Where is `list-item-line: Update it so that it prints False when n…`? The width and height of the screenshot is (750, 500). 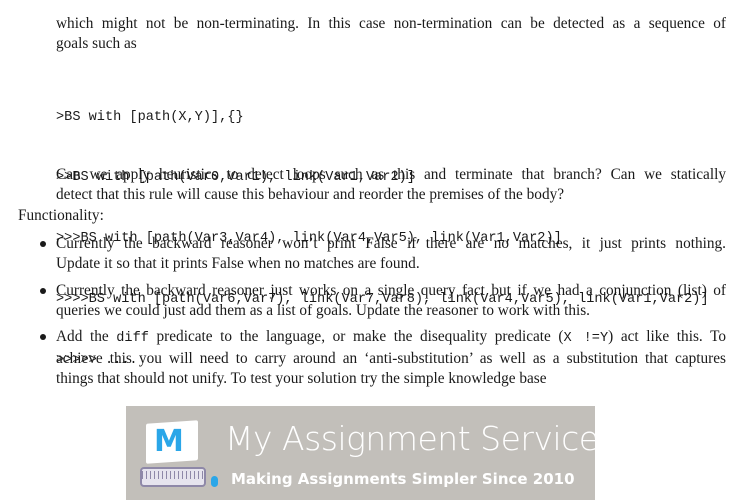
list-item-line: Update it so that it prints False when n… is located at coordinates (238, 263).